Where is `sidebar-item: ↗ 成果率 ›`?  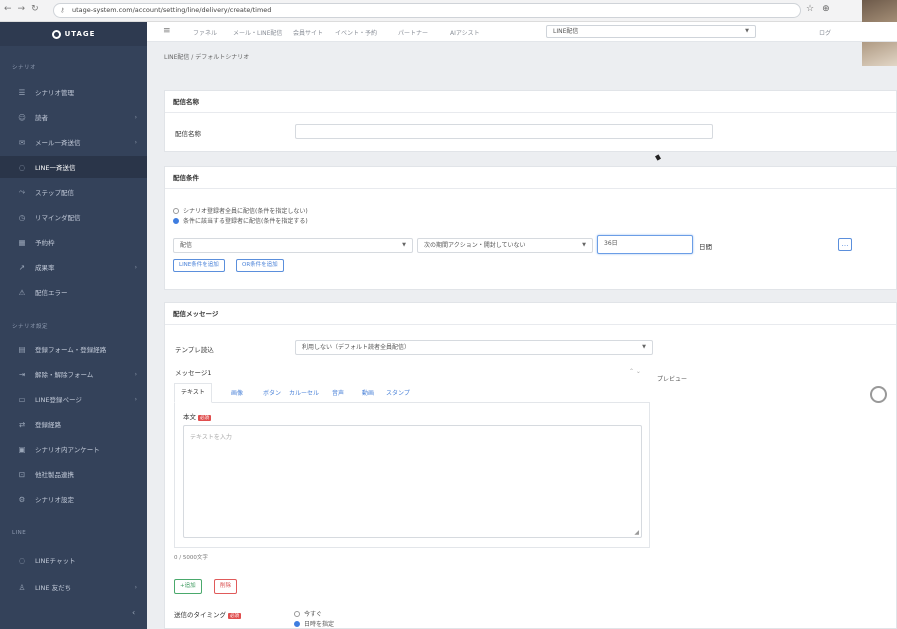
sidebar-item: ↗ 成果率 › is located at coordinates (73, 267).